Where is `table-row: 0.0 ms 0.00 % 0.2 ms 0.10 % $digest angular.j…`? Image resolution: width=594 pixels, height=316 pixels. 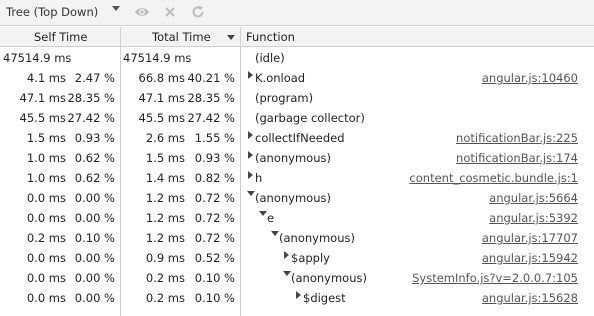
table-row: 0.0 ms 0.00 % 0.2 ms 0.10 % $digest angular.j… is located at coordinates (297, 298).